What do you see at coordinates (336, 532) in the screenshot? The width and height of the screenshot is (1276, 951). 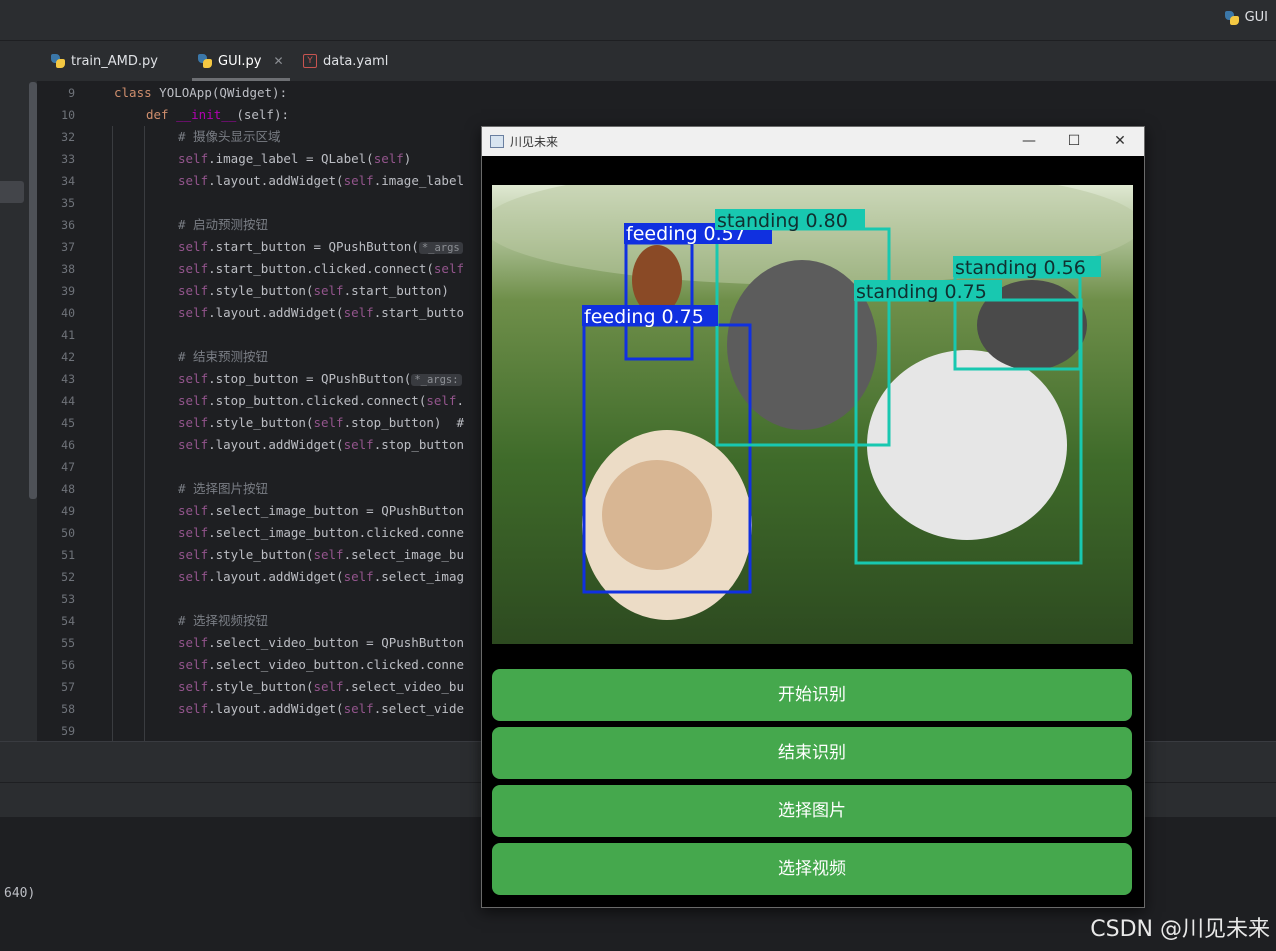 I see `code-text: .select_image_button.clicked.conne` at bounding box center [336, 532].